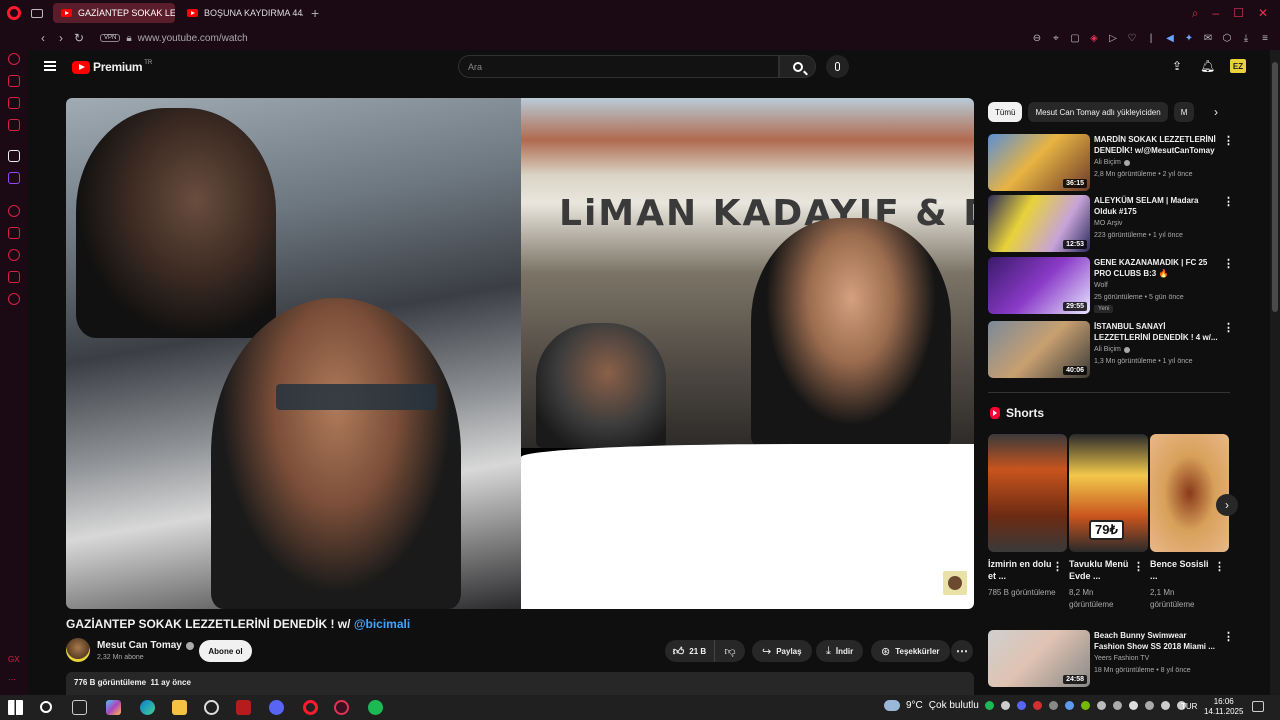 This screenshot has height=720, width=1280. I want to click on translate-icon: ✦, so click(1189, 38).